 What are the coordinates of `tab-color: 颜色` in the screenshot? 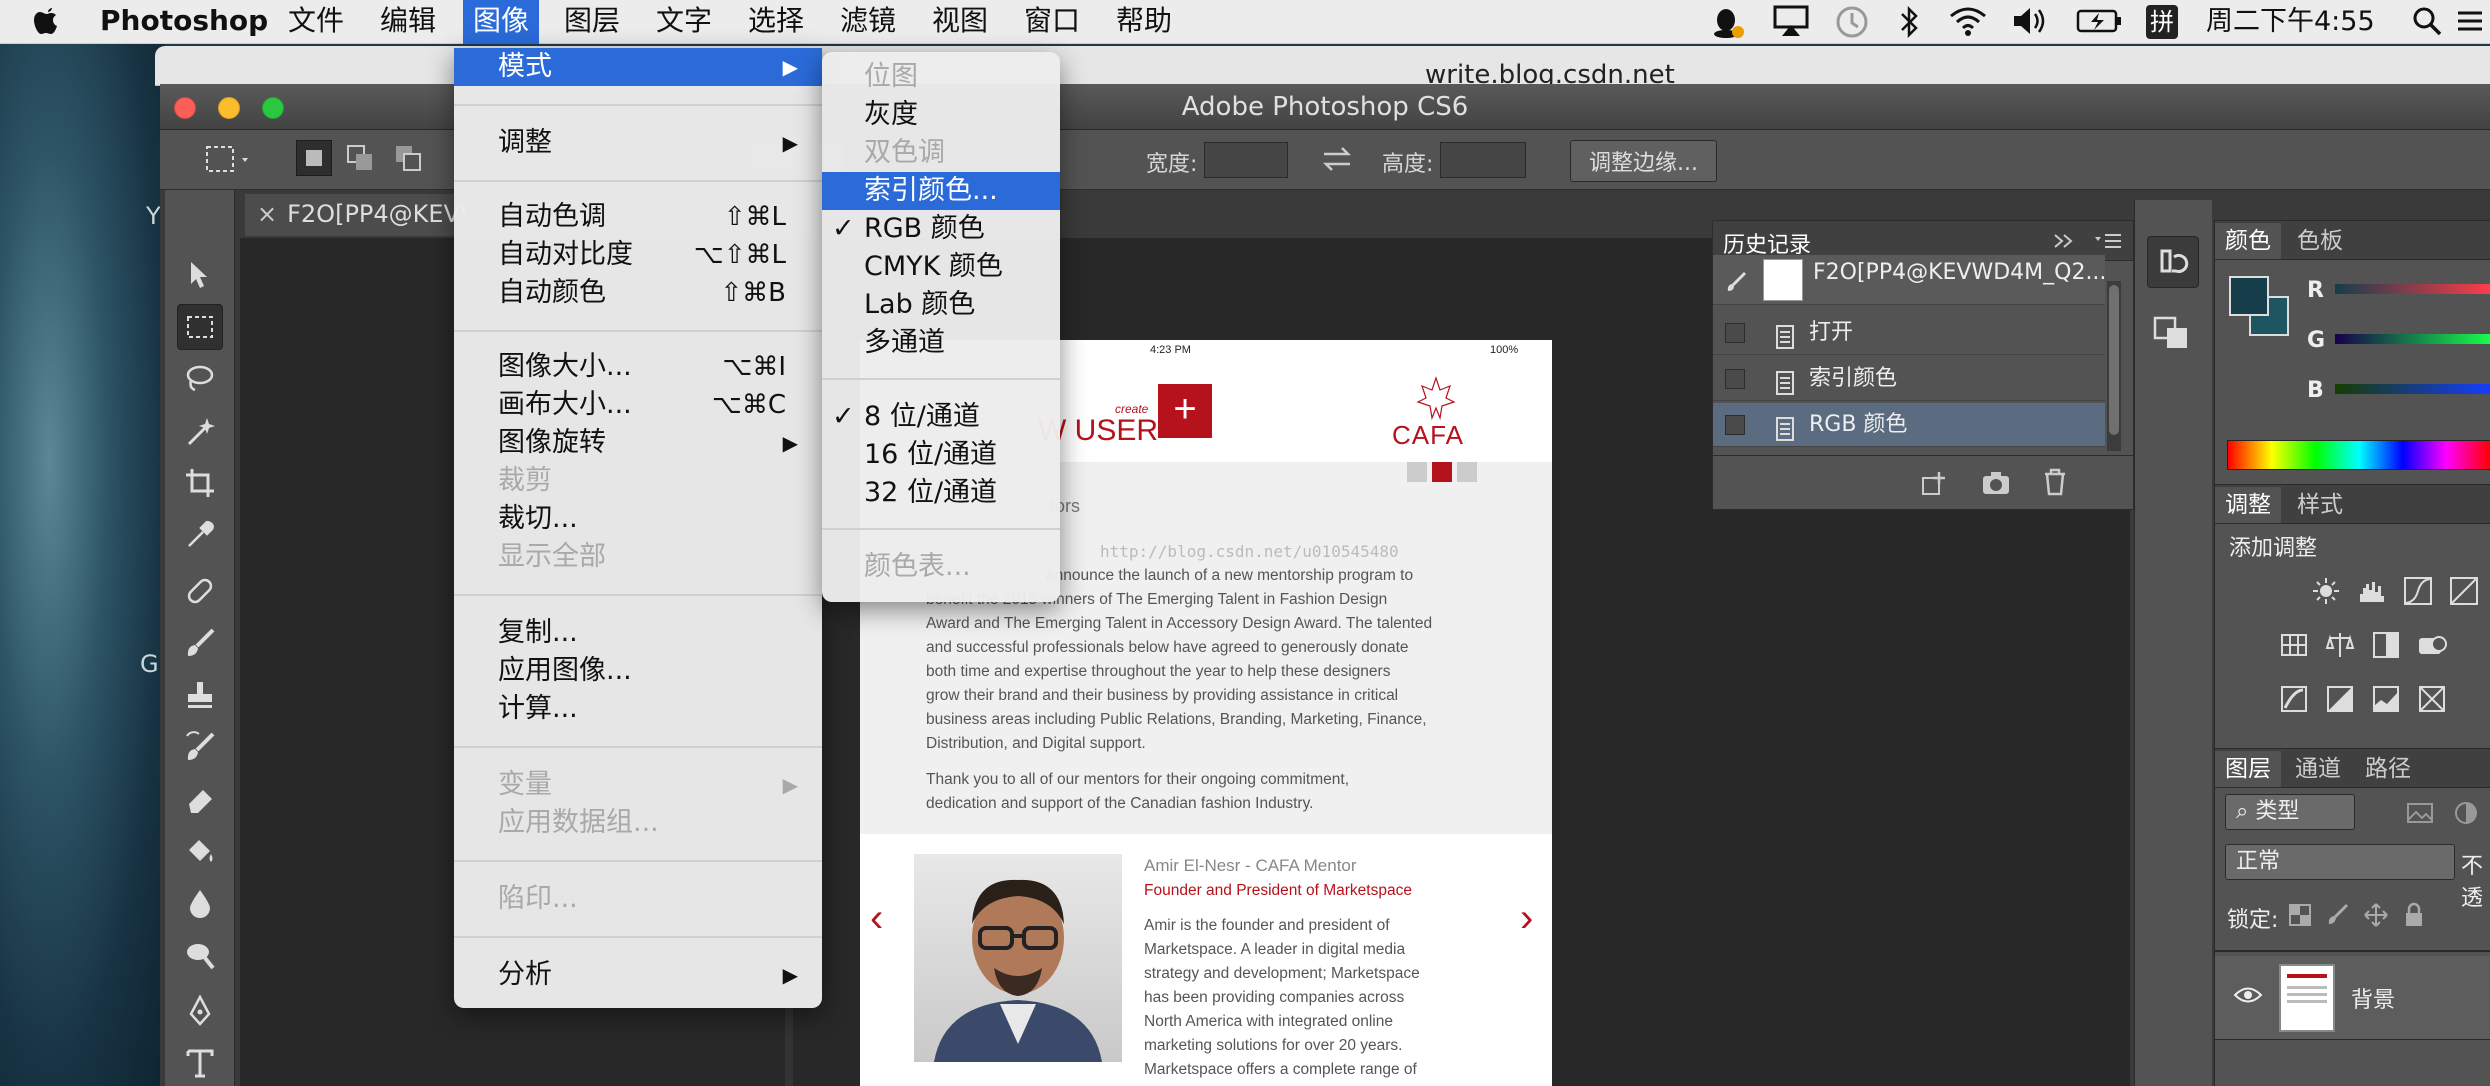 It's located at (2248, 241).